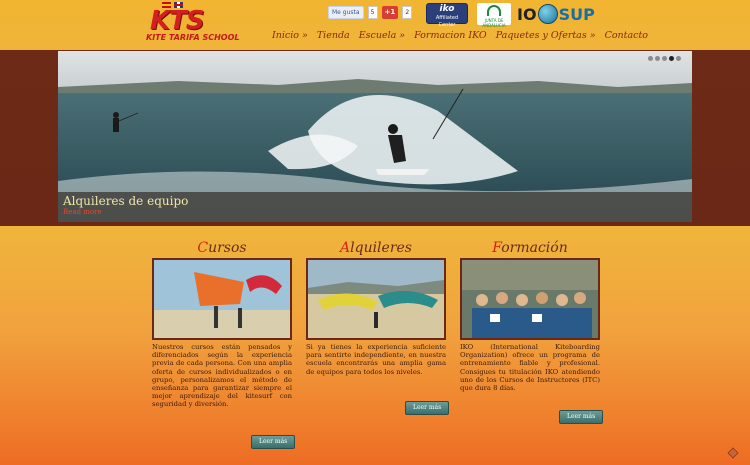 This screenshot has height=465, width=750. What do you see at coordinates (427, 408) in the screenshot?
I see `alquileres-read-more-button: Leer más` at bounding box center [427, 408].